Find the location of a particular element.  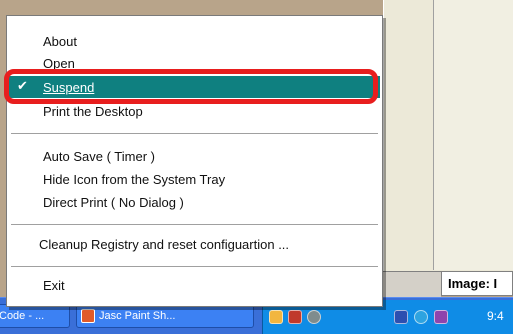

shield-tray-icon is located at coordinates (295, 317).